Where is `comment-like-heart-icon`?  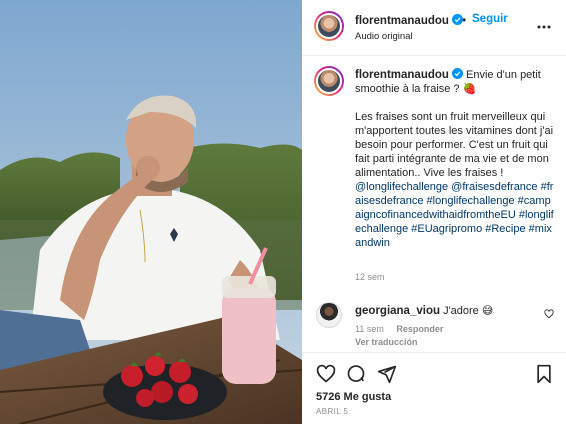
comment-like-heart-icon is located at coordinates (549, 314).